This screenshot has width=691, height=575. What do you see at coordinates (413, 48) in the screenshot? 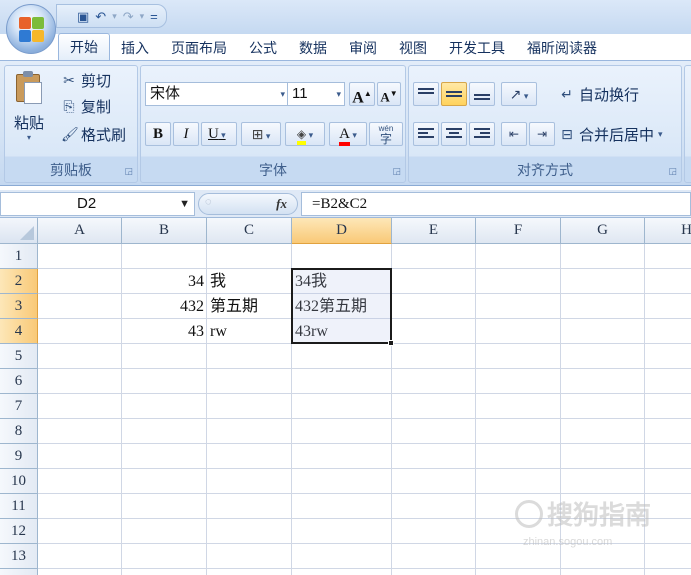
I see `tab-view: 视图` at bounding box center [413, 48].